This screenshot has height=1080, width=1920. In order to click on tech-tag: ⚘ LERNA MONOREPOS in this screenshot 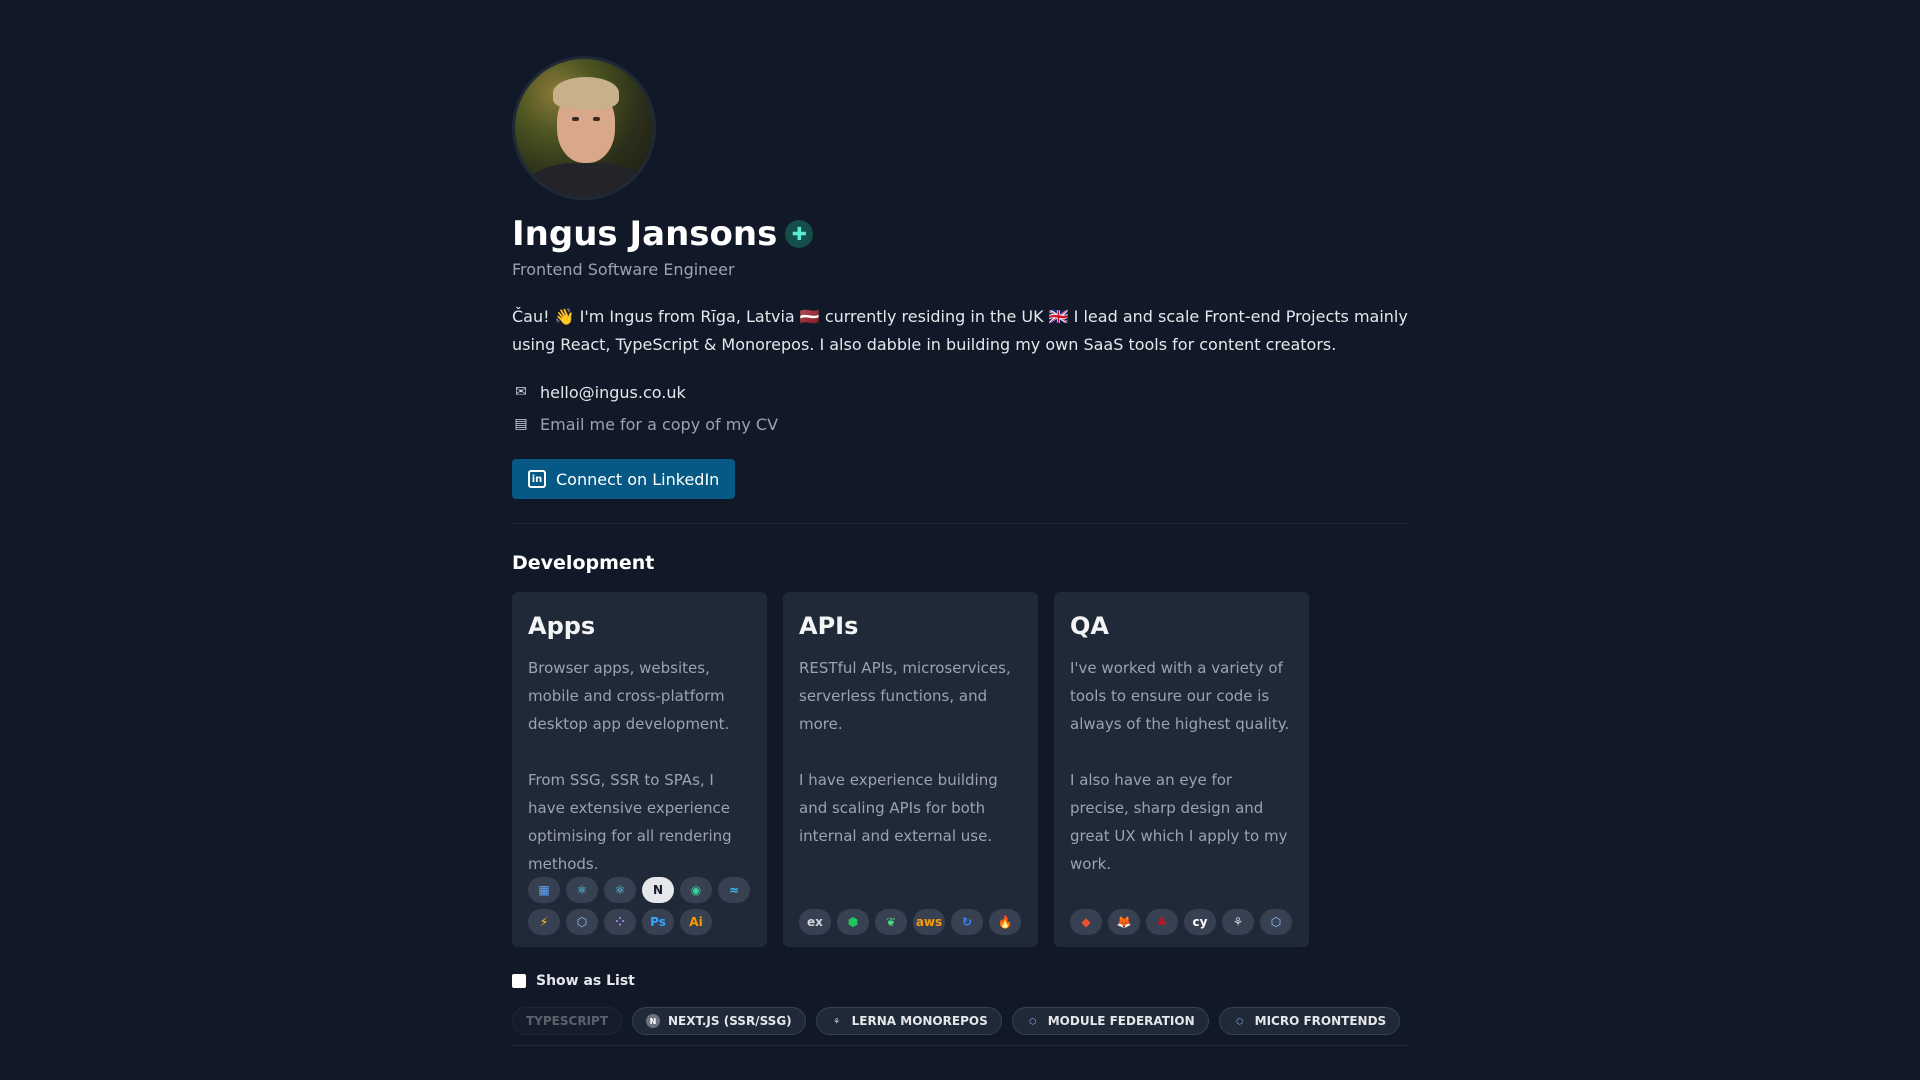, I will do `click(908, 1021)`.